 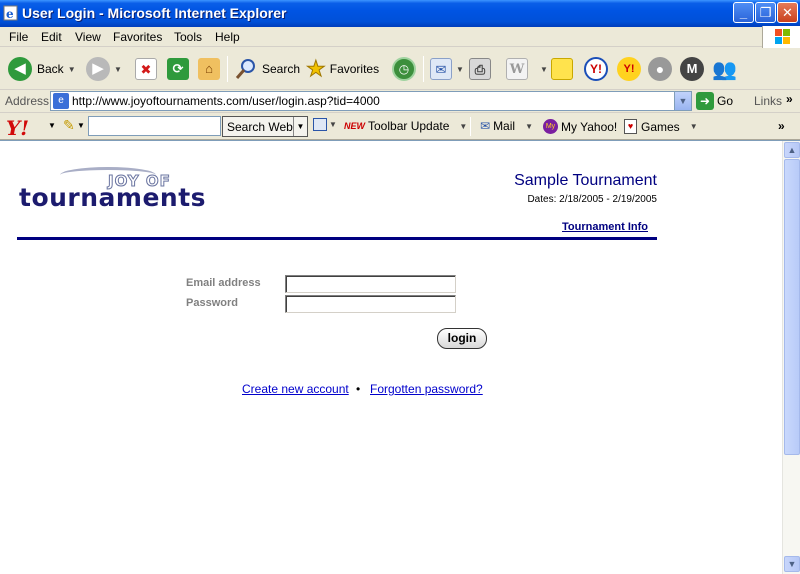 I want to click on search-label: Search, so click(x=281, y=69).